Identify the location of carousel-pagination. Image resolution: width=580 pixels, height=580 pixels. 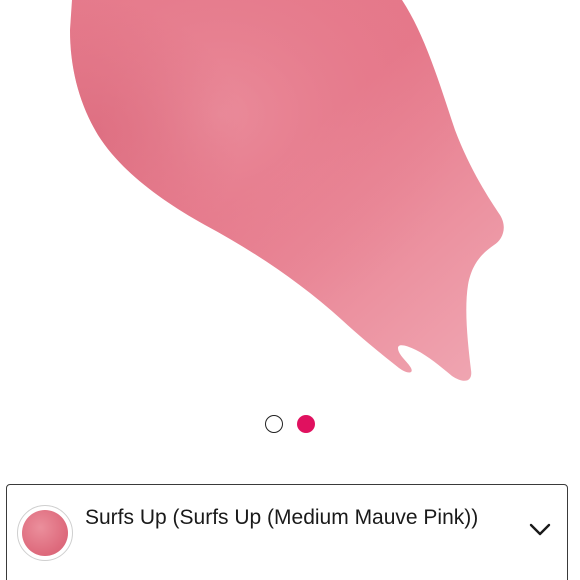
(290, 424).